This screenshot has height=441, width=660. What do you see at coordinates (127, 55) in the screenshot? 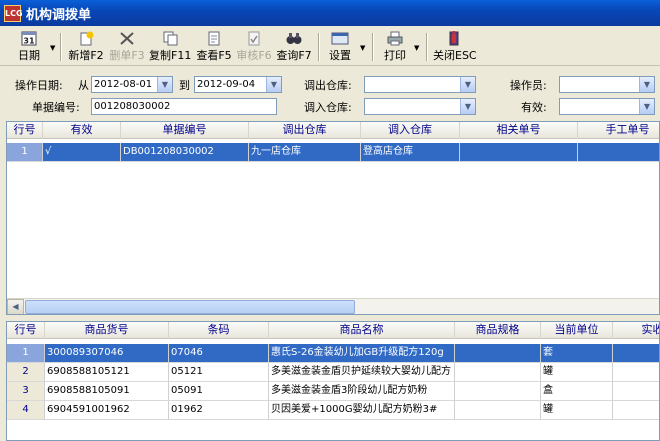
I see `delete-label: 删单F3` at bounding box center [127, 55].